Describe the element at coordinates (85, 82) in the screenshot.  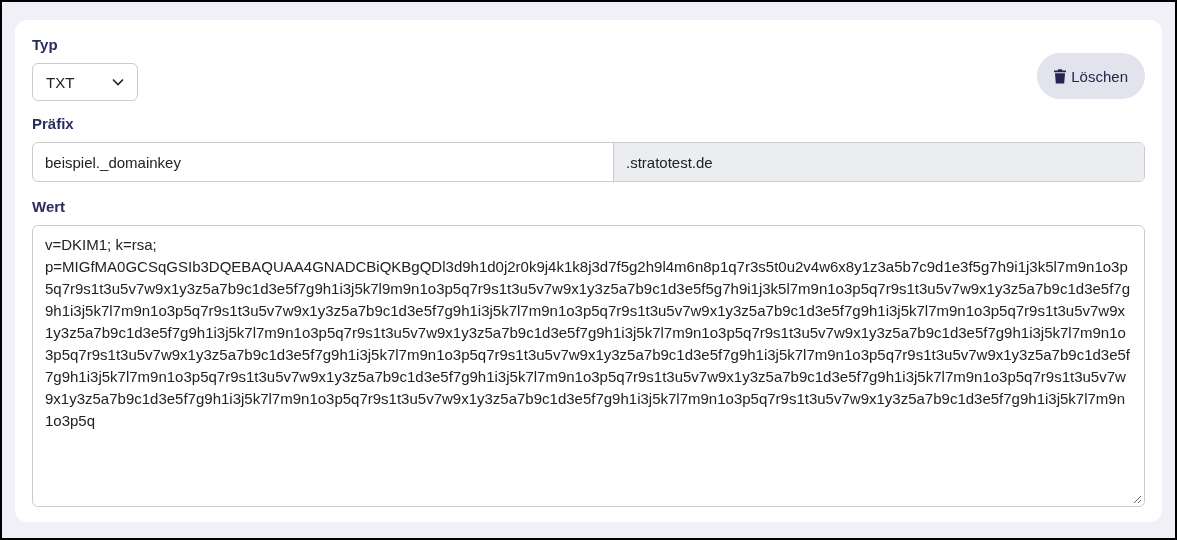
I see `type-select: TXT` at that location.